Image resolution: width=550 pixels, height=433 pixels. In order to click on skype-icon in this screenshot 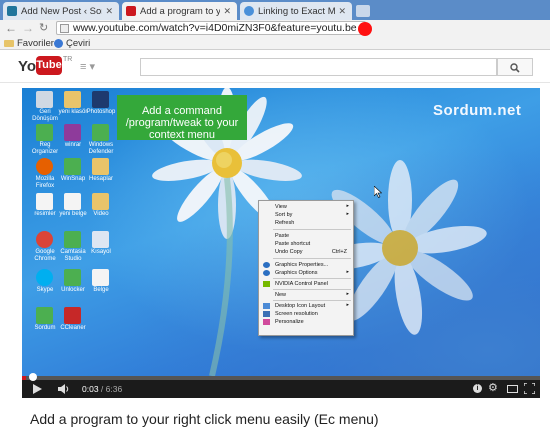, I will do `click(44, 277)`.